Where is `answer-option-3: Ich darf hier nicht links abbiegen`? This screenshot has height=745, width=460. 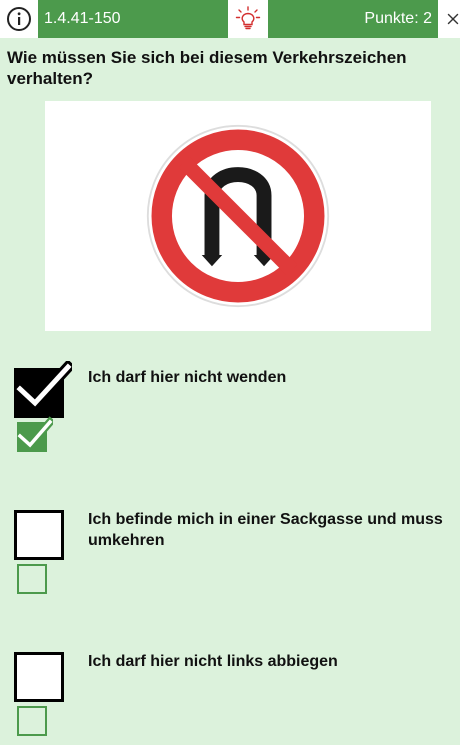 answer-option-3: Ich darf hier nicht links abbiegen is located at coordinates (230, 694).